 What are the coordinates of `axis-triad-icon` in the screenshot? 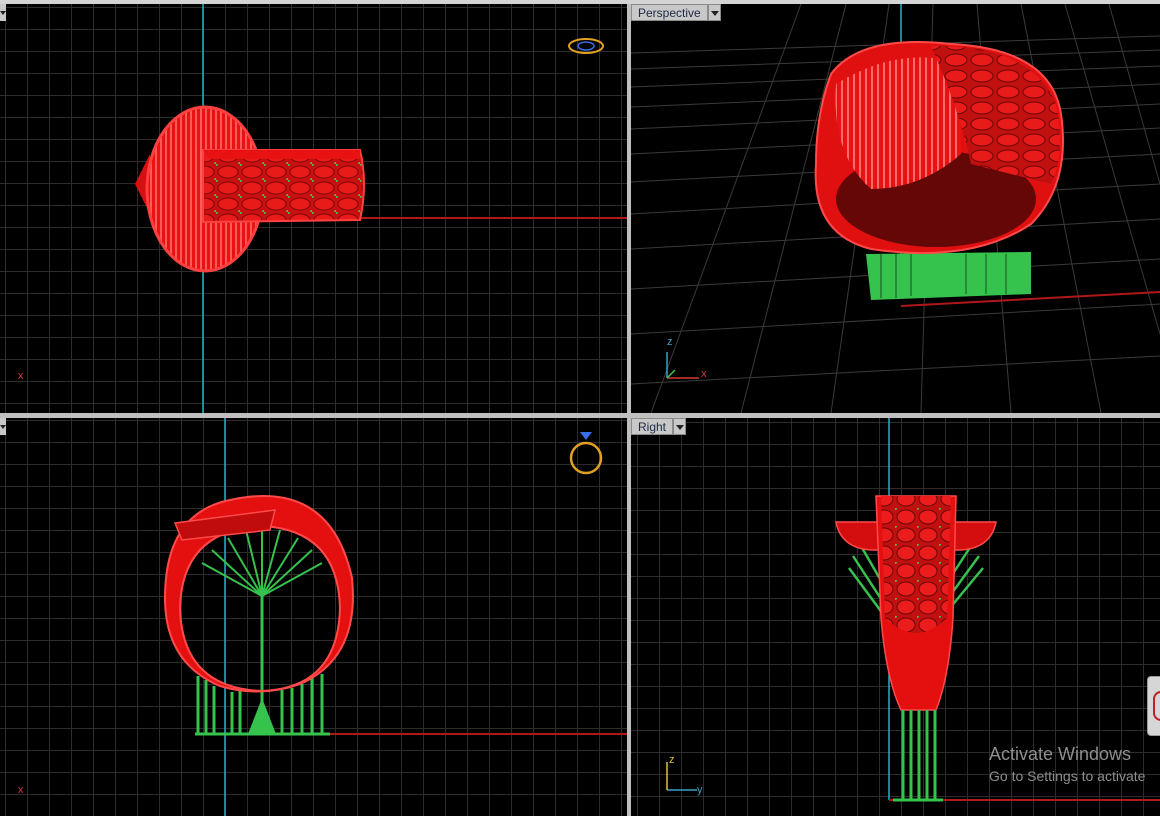 It's located at (682, 365).